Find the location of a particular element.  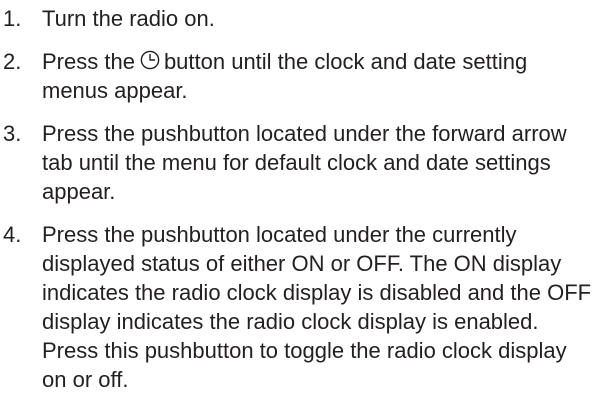

clock-icon is located at coordinates (150, 60).